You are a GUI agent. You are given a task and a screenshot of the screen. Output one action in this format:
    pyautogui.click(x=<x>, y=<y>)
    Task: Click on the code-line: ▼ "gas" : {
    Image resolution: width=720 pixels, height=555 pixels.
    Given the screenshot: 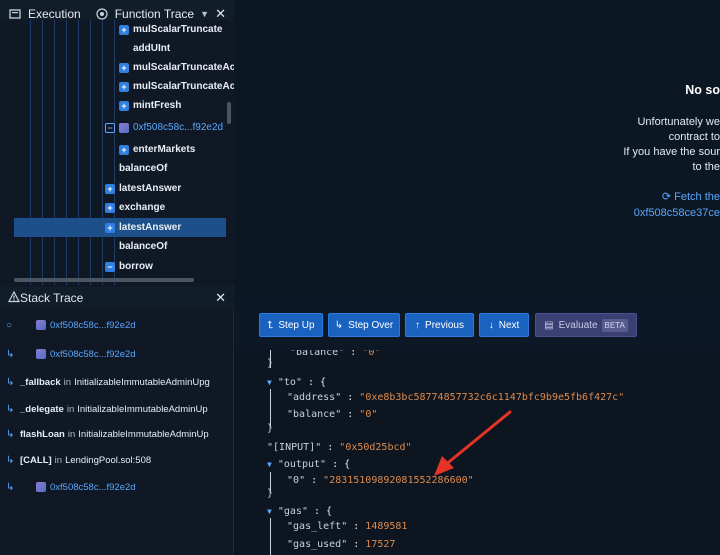 What is the action you would take?
    pyautogui.click(x=299, y=511)
    